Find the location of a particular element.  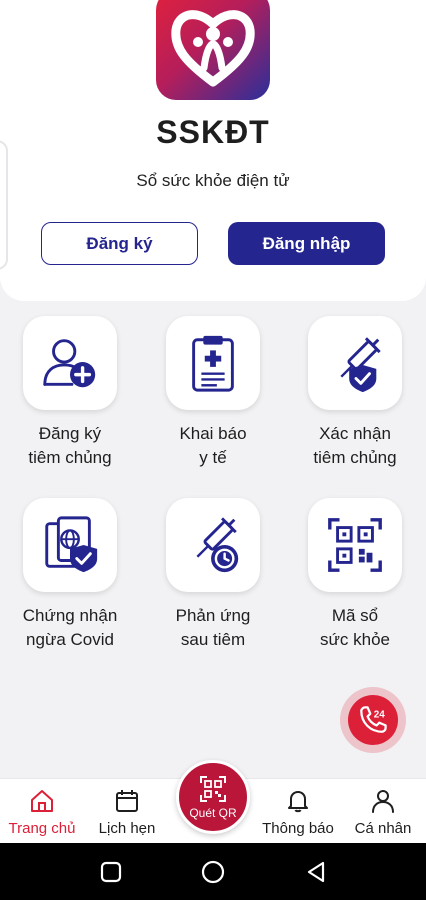

tile-register-vaccination is located at coordinates (70, 363).